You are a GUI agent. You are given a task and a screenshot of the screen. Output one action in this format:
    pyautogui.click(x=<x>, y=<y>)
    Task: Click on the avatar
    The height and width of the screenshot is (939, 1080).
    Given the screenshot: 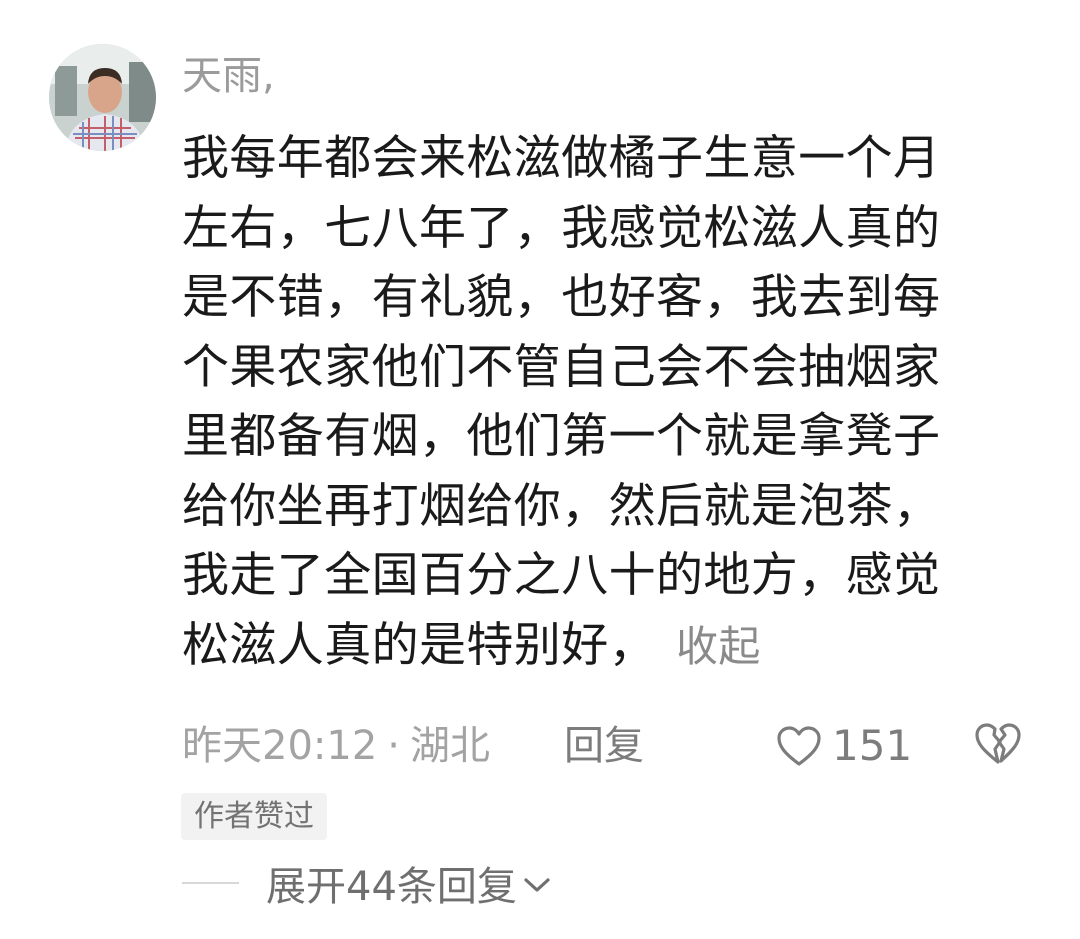 What is the action you would take?
    pyautogui.click(x=102, y=97)
    